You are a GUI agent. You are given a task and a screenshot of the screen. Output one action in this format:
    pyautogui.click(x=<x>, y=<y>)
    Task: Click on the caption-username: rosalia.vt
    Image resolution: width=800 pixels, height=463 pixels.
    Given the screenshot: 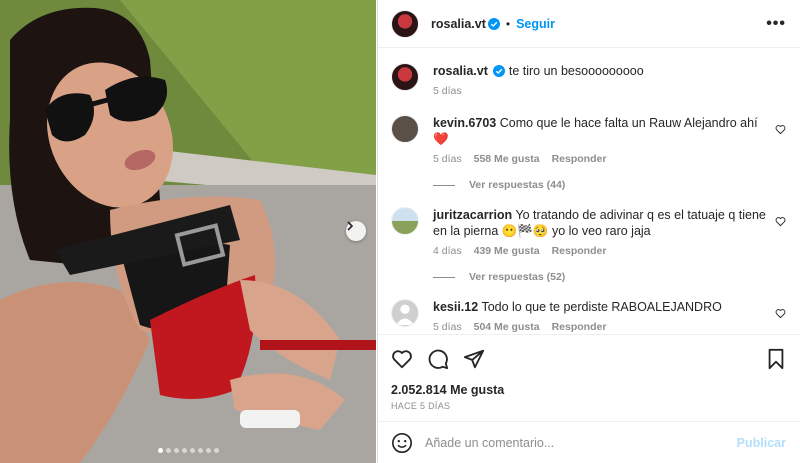 What is the action you would take?
    pyautogui.click(x=460, y=71)
    